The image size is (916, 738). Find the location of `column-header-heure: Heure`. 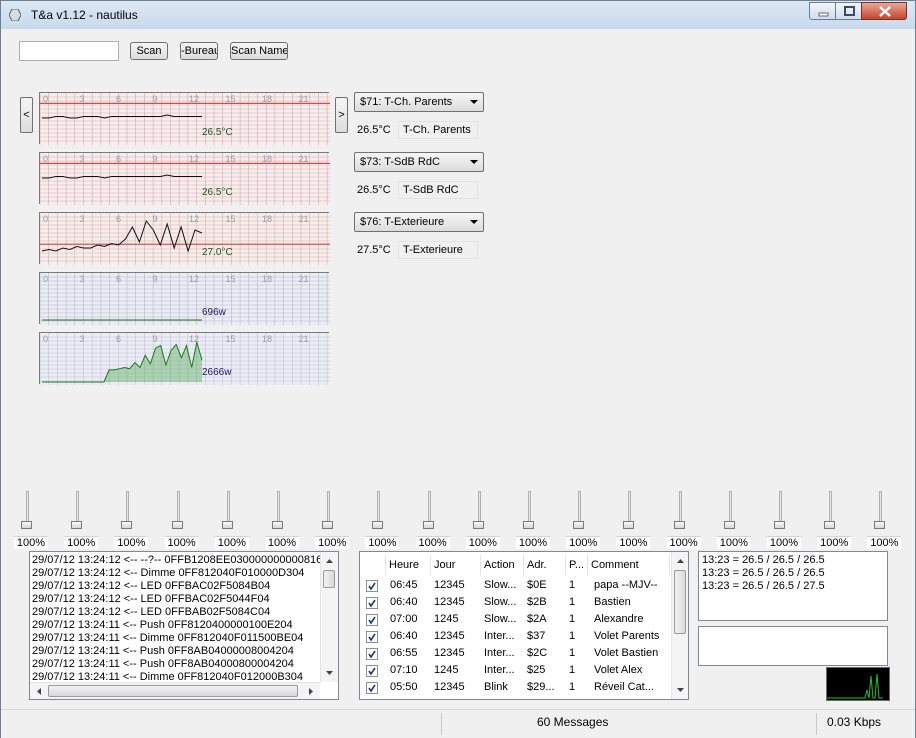

column-header-heure: Heure is located at coordinates (408, 565).